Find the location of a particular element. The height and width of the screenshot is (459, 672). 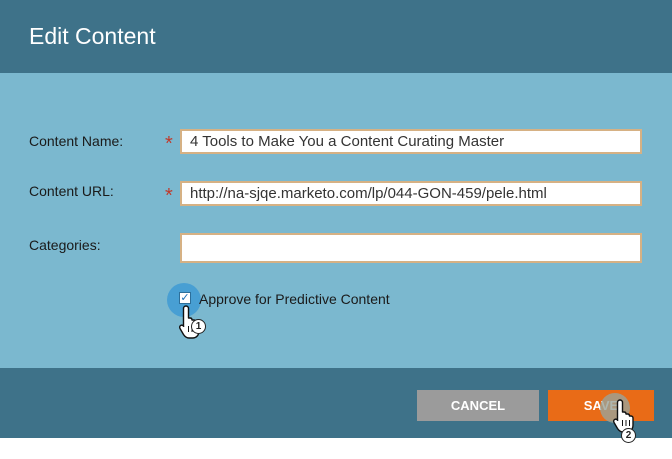

approve-predictive-row: ✓ Approve for Predictive Content is located at coordinates (317, 300).